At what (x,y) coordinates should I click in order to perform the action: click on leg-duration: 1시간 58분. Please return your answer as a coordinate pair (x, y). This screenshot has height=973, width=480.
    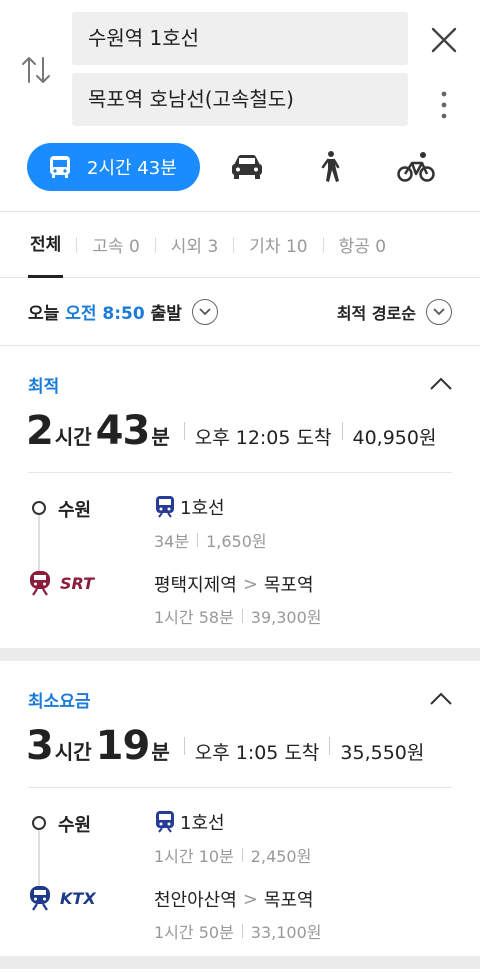
    Looking at the image, I should click on (194, 617).